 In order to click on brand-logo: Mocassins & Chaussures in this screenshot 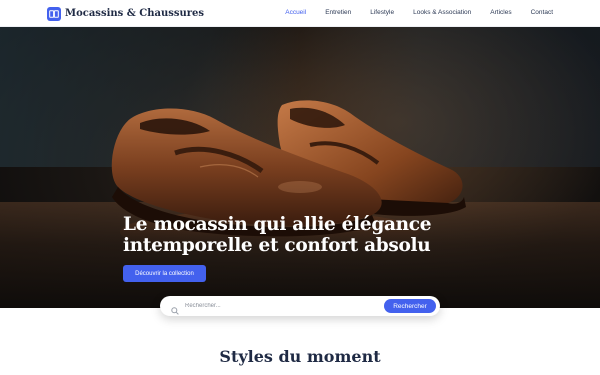, I will do `click(125, 13)`.